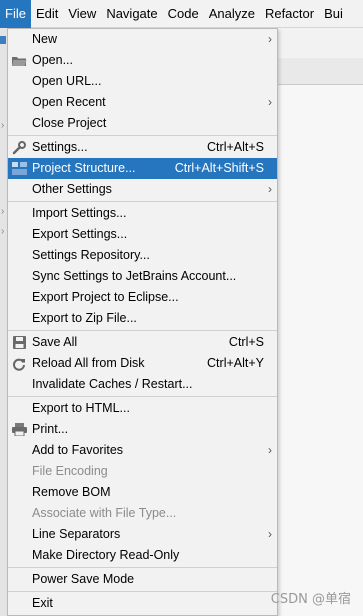  What do you see at coordinates (142, 534) in the screenshot?
I see `menu-item-line-separators: Line Separators ›` at bounding box center [142, 534].